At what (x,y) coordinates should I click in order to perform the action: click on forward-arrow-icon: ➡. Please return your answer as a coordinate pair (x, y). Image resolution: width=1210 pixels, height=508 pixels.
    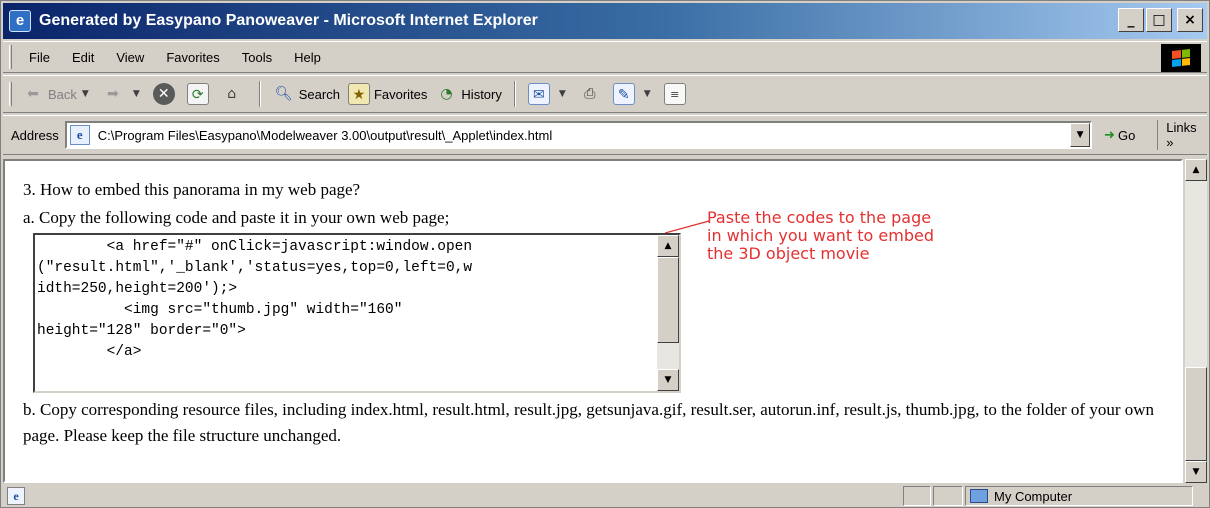
    Looking at the image, I should click on (112, 94).